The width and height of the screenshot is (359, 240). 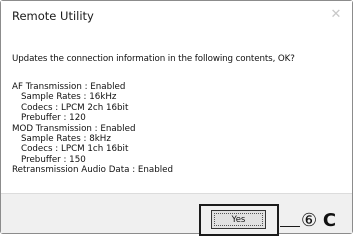 What do you see at coordinates (336, 15) in the screenshot?
I see `close-icon: ✕` at bounding box center [336, 15].